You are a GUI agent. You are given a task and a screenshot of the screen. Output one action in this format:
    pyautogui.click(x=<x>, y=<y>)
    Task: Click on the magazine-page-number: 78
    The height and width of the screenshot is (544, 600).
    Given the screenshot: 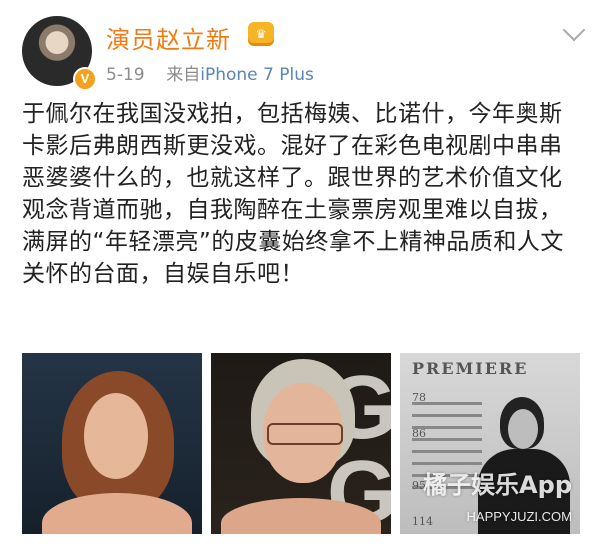 What is the action you would take?
    pyautogui.click(x=419, y=397)
    